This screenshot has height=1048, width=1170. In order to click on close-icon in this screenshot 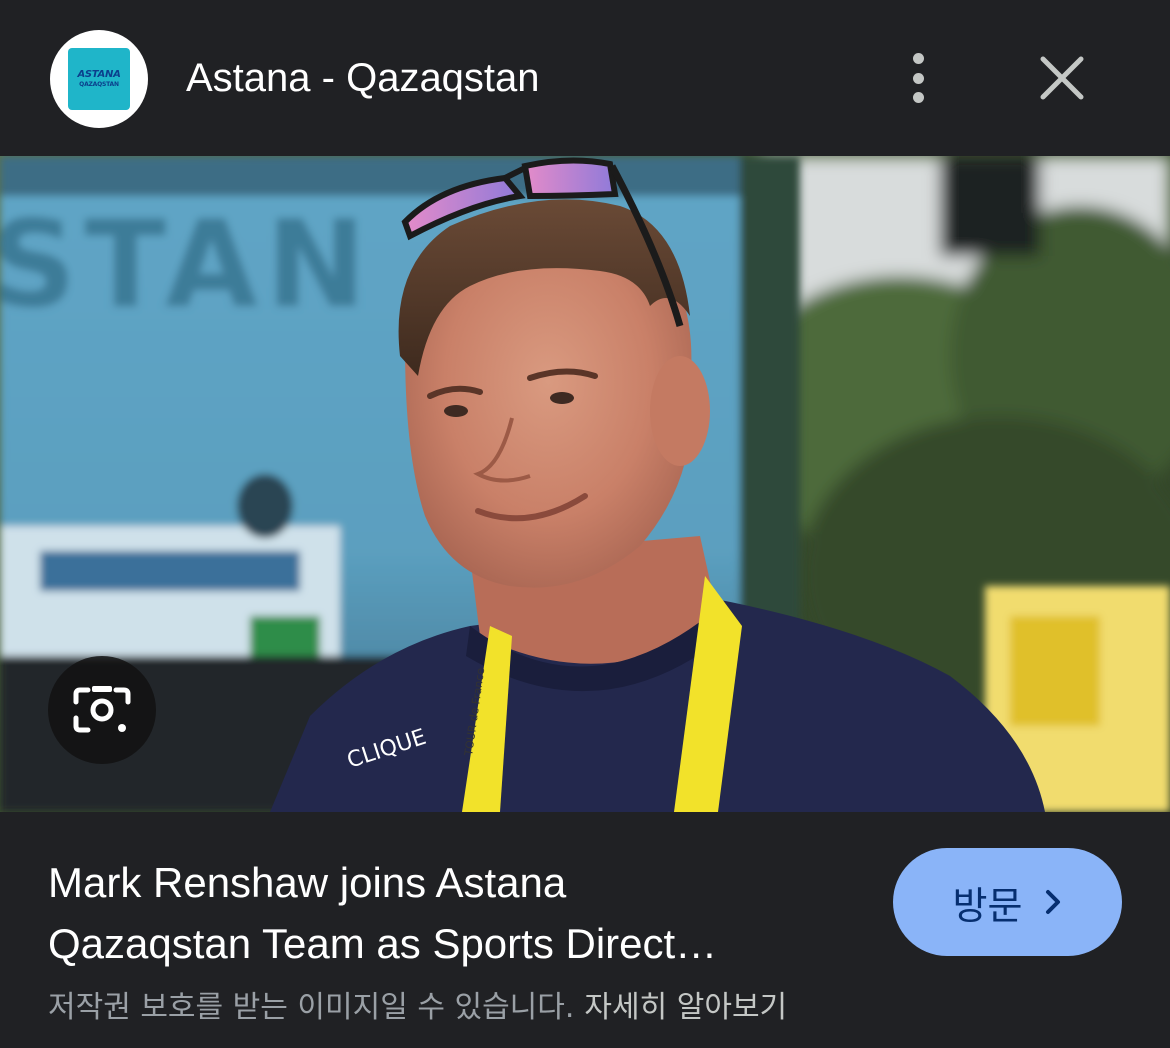, I will do `click(1062, 78)`.